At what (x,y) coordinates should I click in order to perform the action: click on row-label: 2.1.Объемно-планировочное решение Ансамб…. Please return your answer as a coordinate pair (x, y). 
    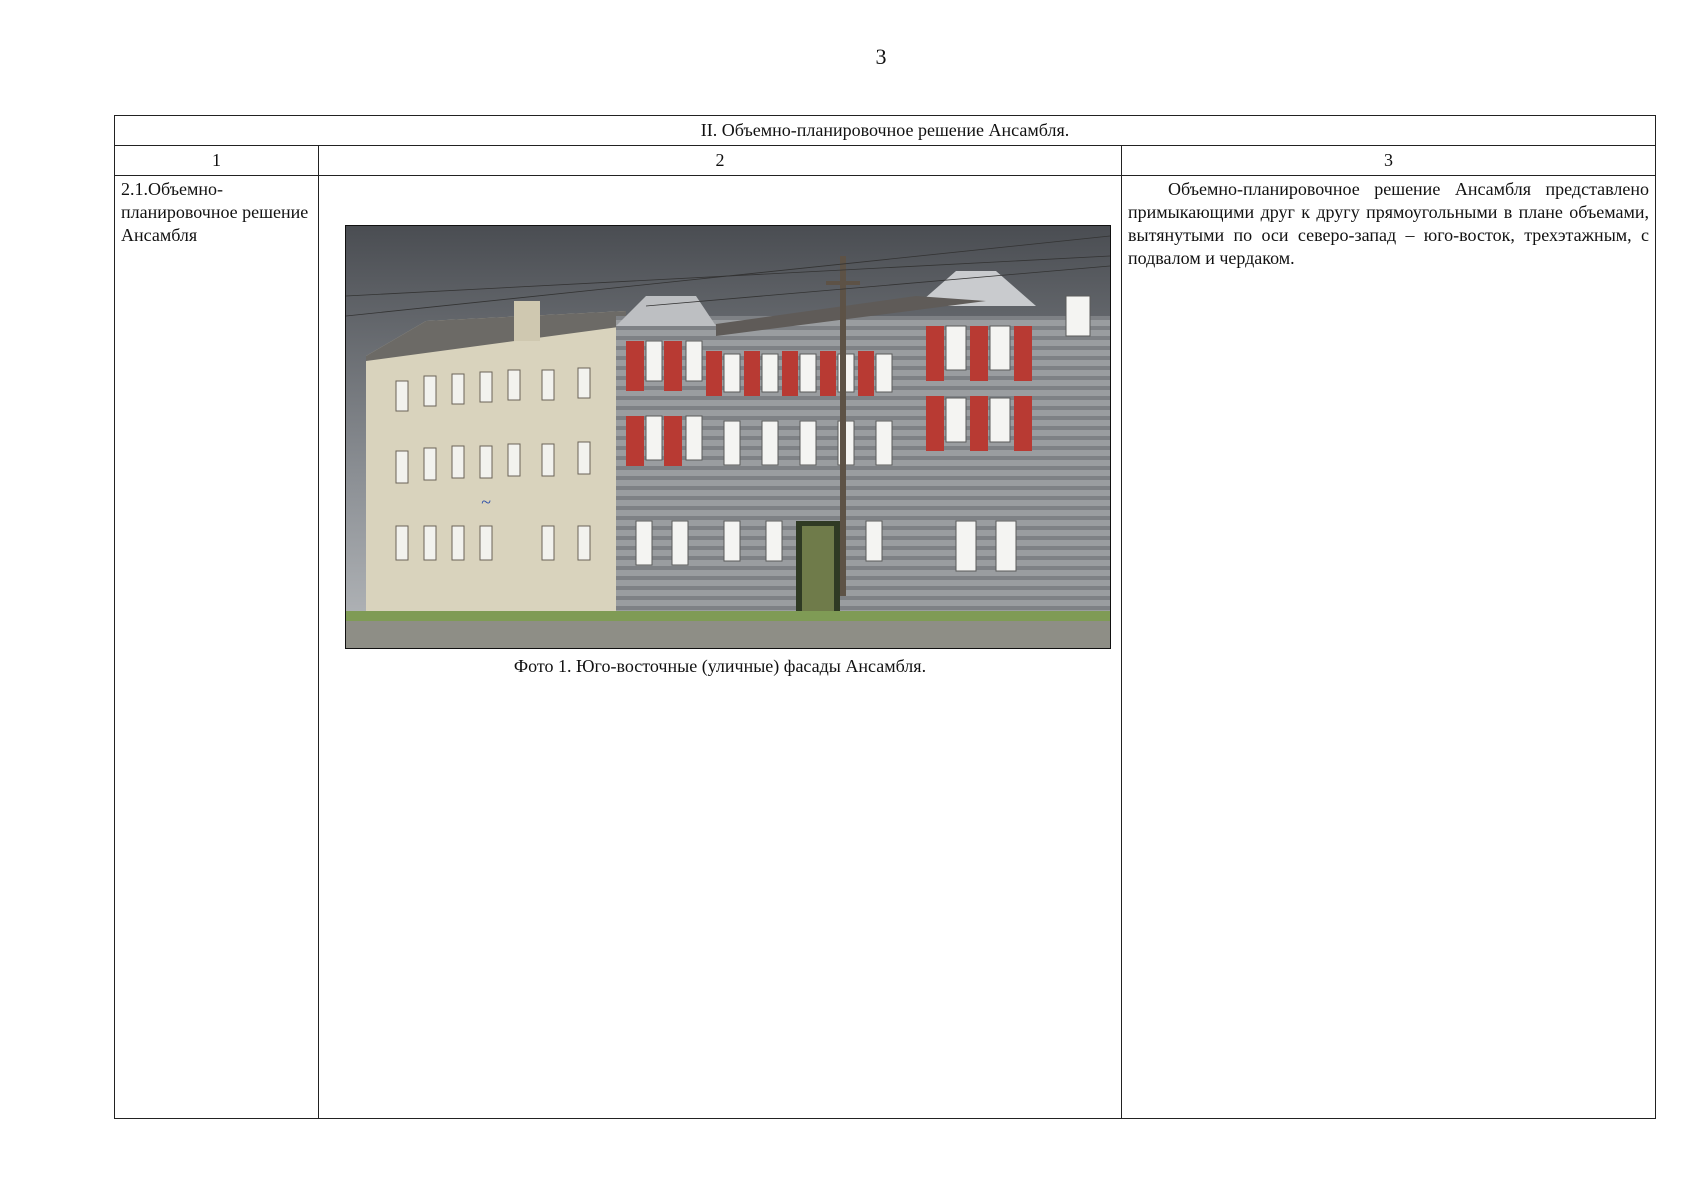
    Looking at the image, I should click on (216, 647).